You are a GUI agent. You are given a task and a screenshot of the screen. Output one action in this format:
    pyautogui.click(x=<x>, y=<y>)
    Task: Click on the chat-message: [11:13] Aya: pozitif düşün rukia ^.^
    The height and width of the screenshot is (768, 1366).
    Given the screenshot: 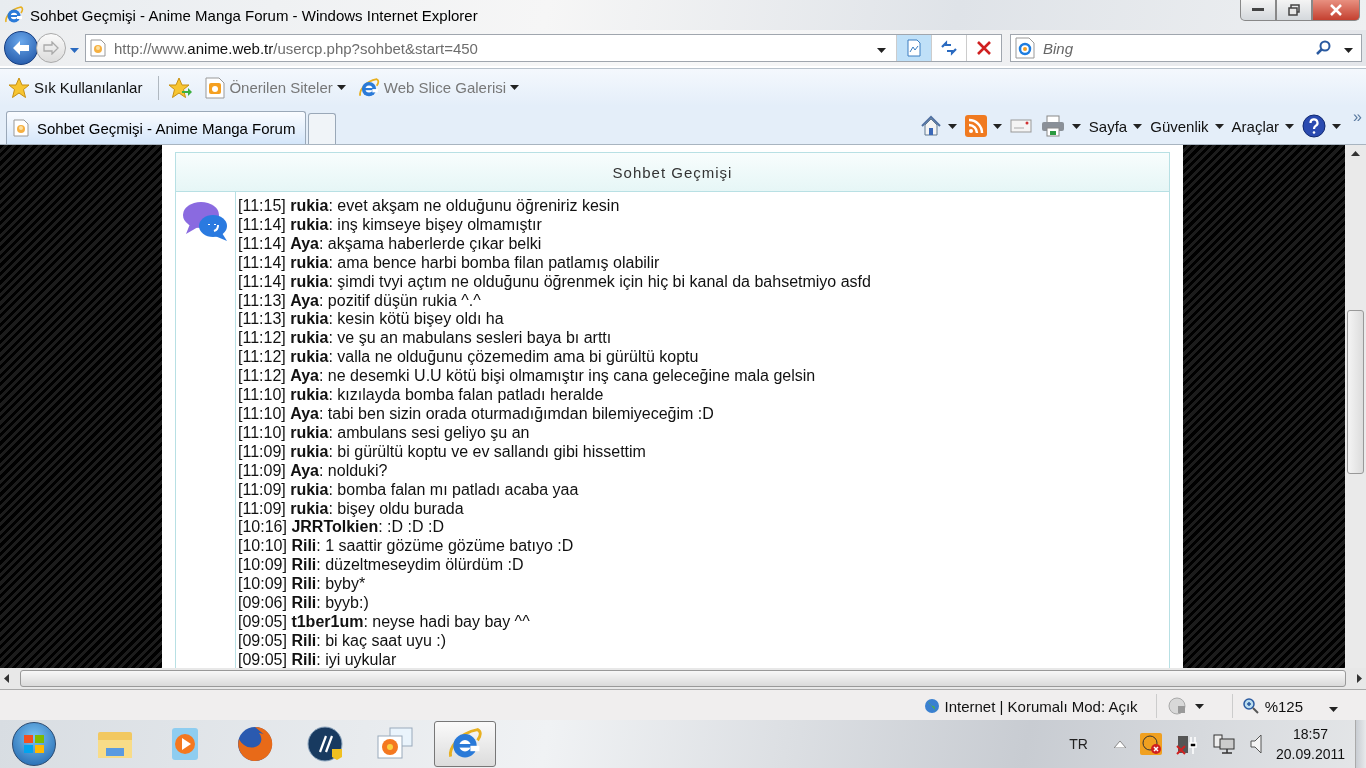 What is the action you would take?
    pyautogui.click(x=360, y=301)
    